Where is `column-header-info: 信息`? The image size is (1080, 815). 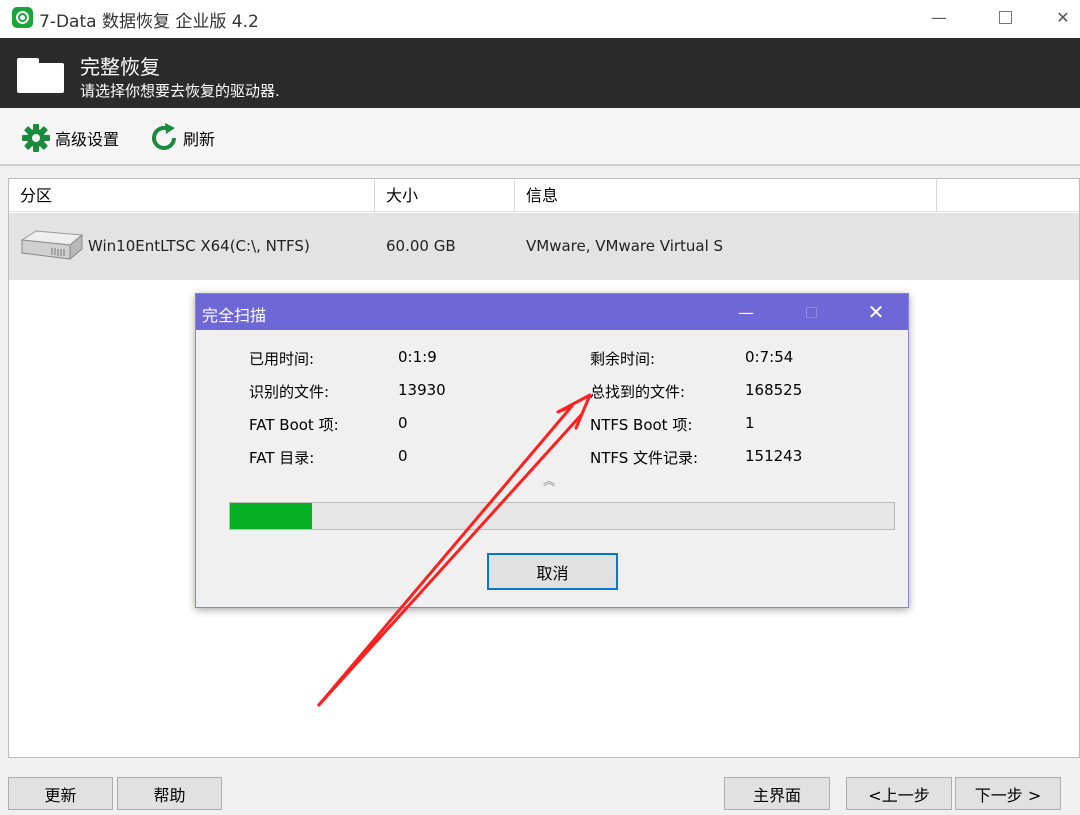 column-header-info: 信息 is located at coordinates (726, 195).